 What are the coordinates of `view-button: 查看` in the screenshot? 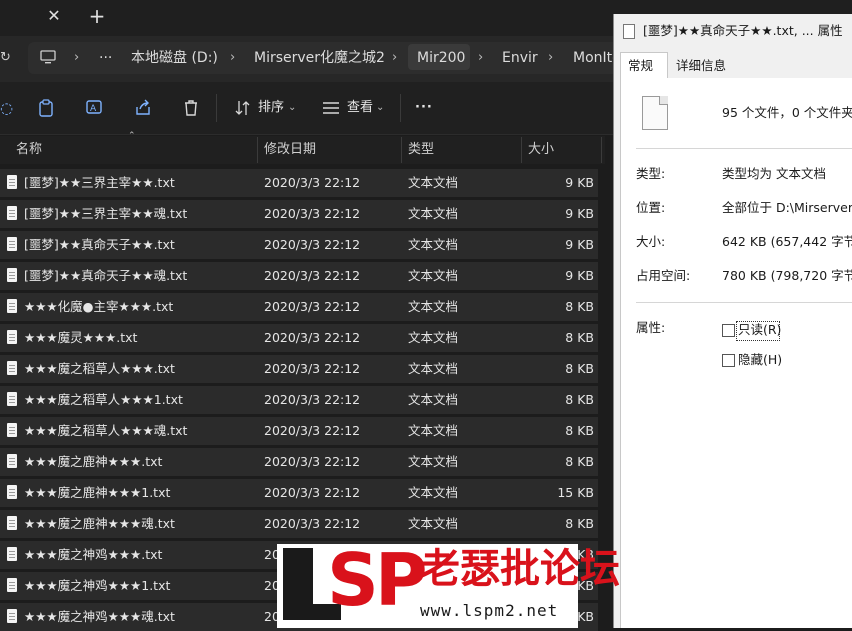 It's located at (360, 108).